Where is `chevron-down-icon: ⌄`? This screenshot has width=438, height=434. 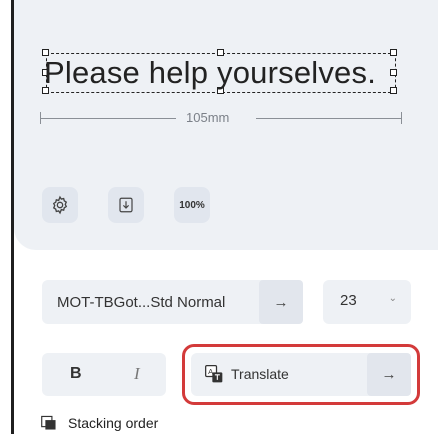
chevron-down-icon: ⌄ is located at coordinates (392, 298).